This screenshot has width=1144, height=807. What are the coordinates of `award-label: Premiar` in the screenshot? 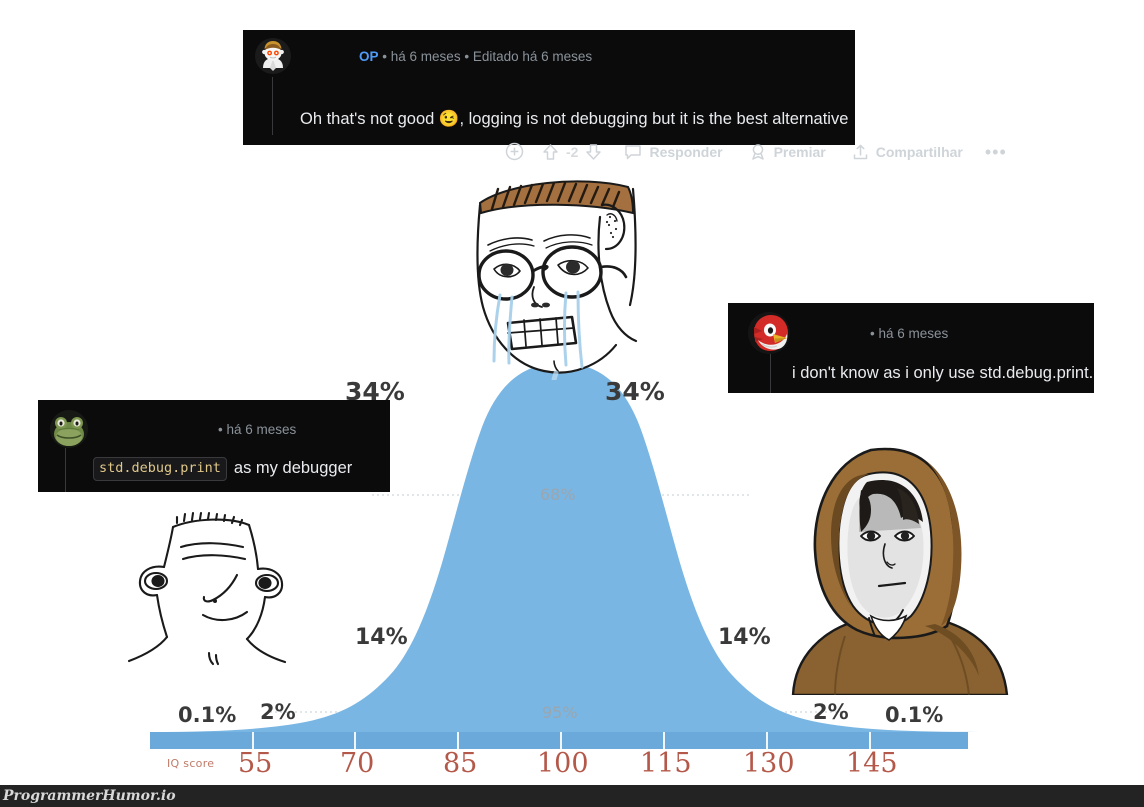 It's located at (799, 151).